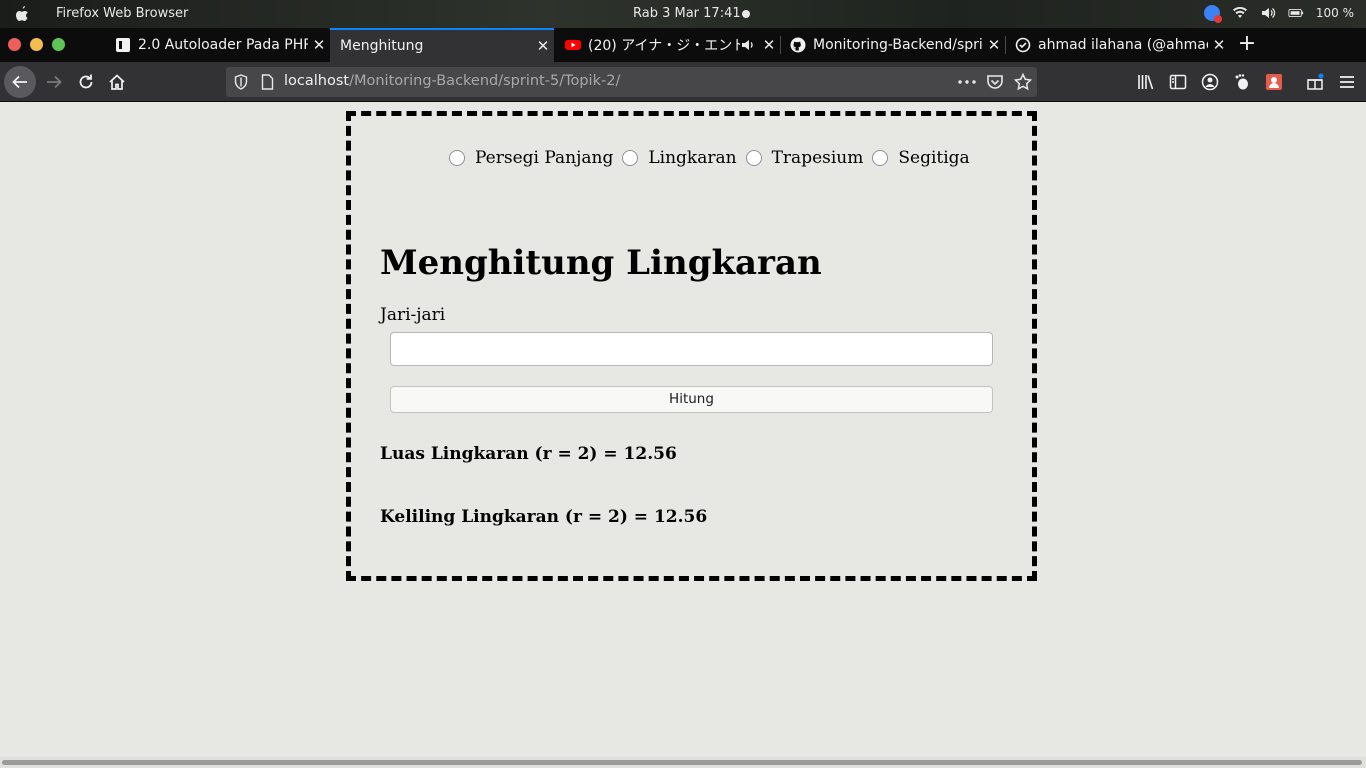 This screenshot has width=1366, height=768. Describe the element at coordinates (122, 13) in the screenshot. I see `active-app-name: Firefox Web Browser` at that location.